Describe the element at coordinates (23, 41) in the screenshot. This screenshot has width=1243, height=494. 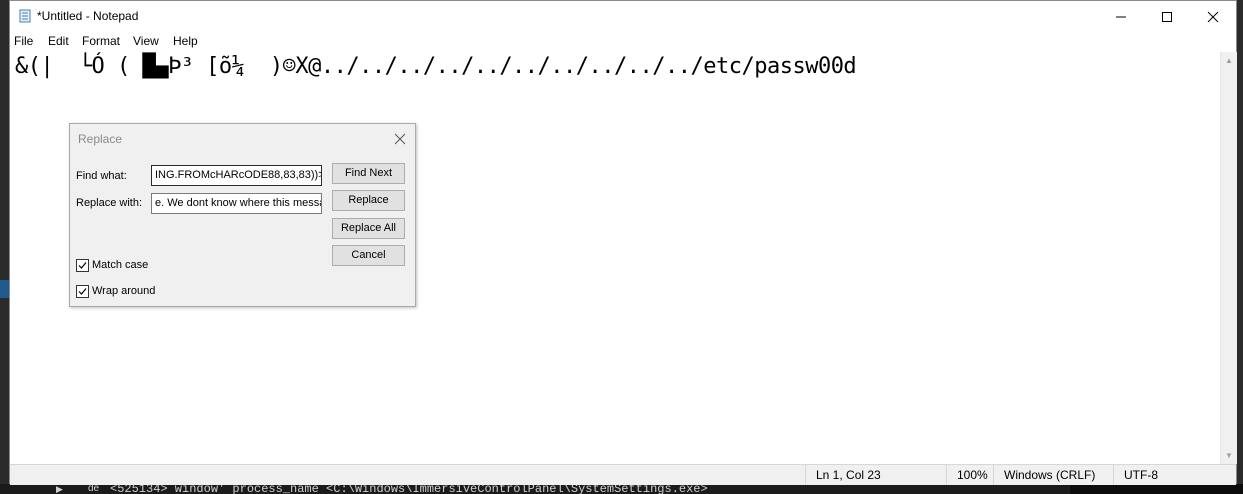
I see `menu-file: File` at that location.